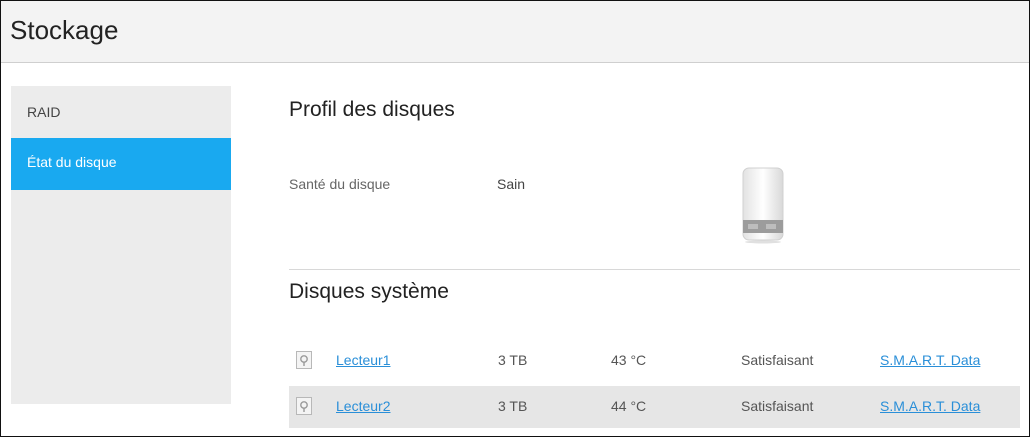  I want to click on sidebar-item-raid: RAID, so click(121, 112).